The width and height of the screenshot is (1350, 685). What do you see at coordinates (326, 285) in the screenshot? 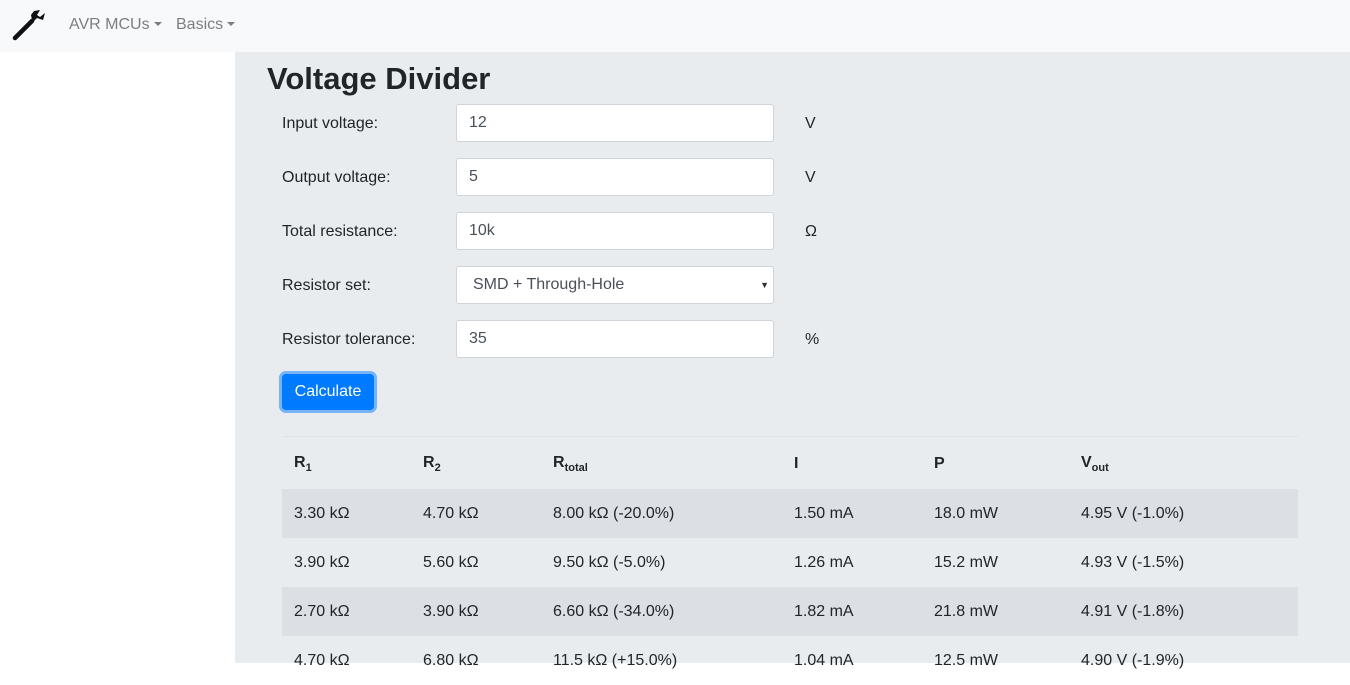
I see `resistor-set-label: Resistor set:` at bounding box center [326, 285].